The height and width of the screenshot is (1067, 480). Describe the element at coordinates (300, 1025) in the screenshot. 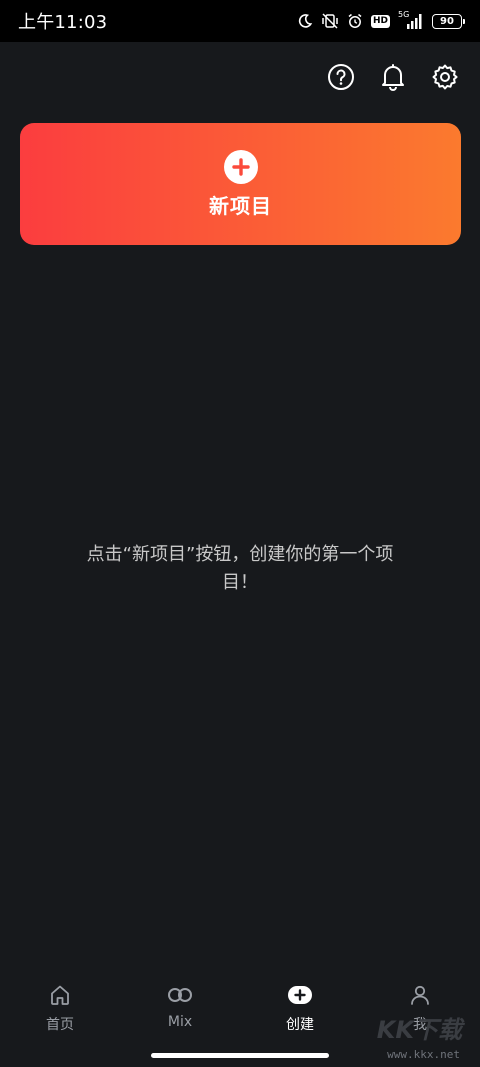

I see `nav-label-create: 创建` at that location.